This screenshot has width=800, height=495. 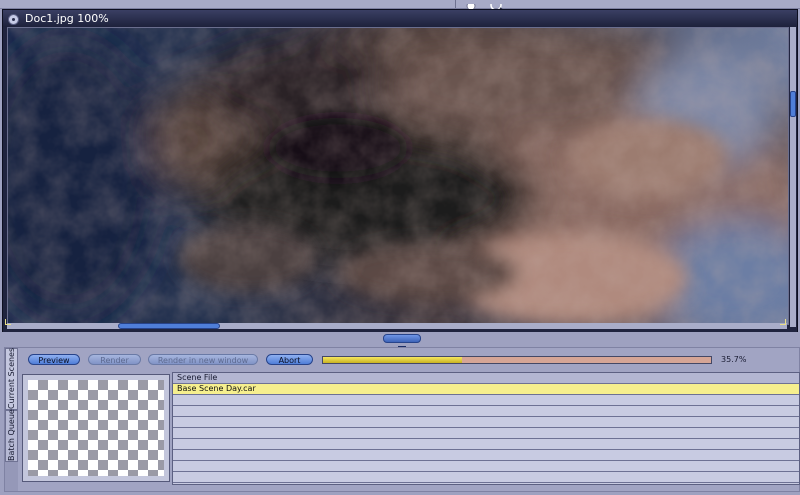 What do you see at coordinates (169, 326) in the screenshot?
I see `horizontal-scroll-thumb` at bounding box center [169, 326].